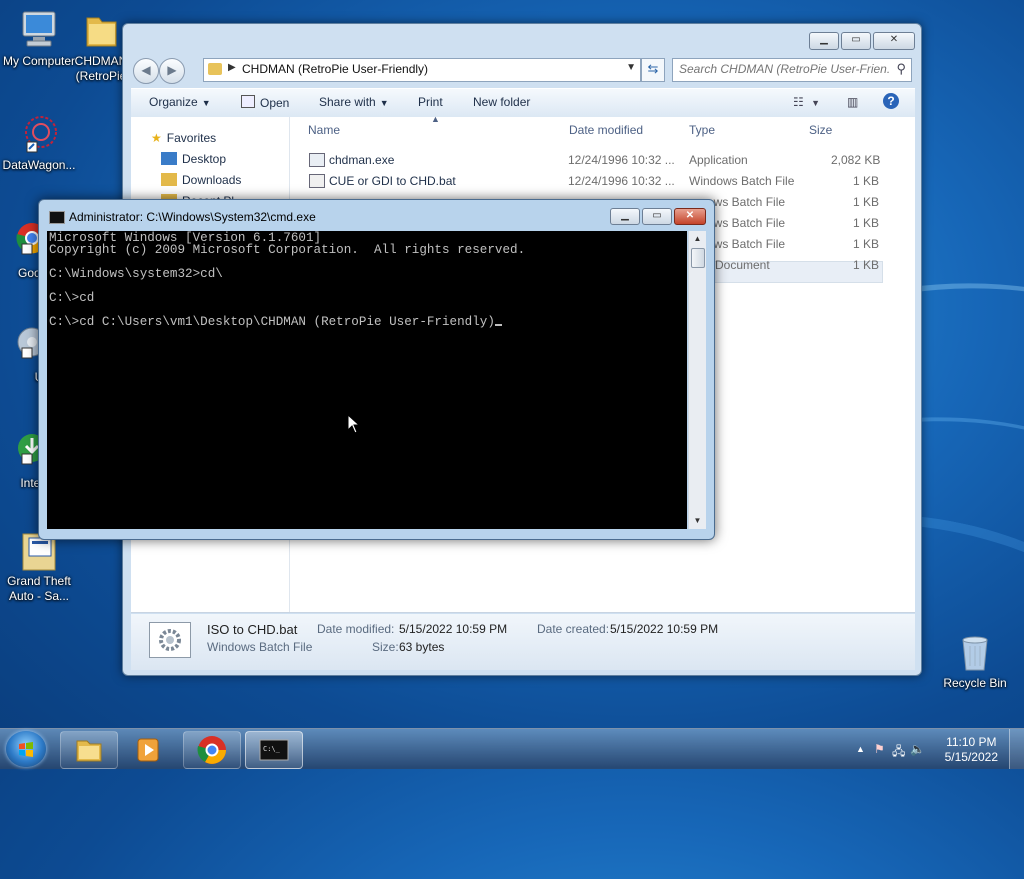 This screenshot has width=1024, height=879. I want to click on scroll-down-arrow-icon: ▼, so click(697, 521).